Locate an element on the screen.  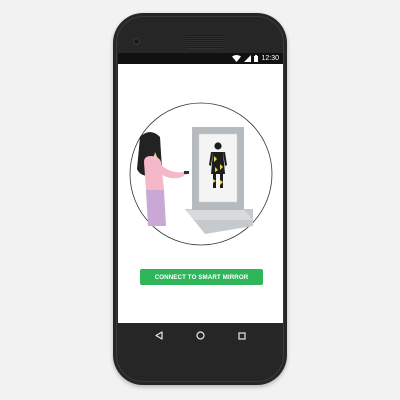
earpiece-speaker is located at coordinates (205, 42).